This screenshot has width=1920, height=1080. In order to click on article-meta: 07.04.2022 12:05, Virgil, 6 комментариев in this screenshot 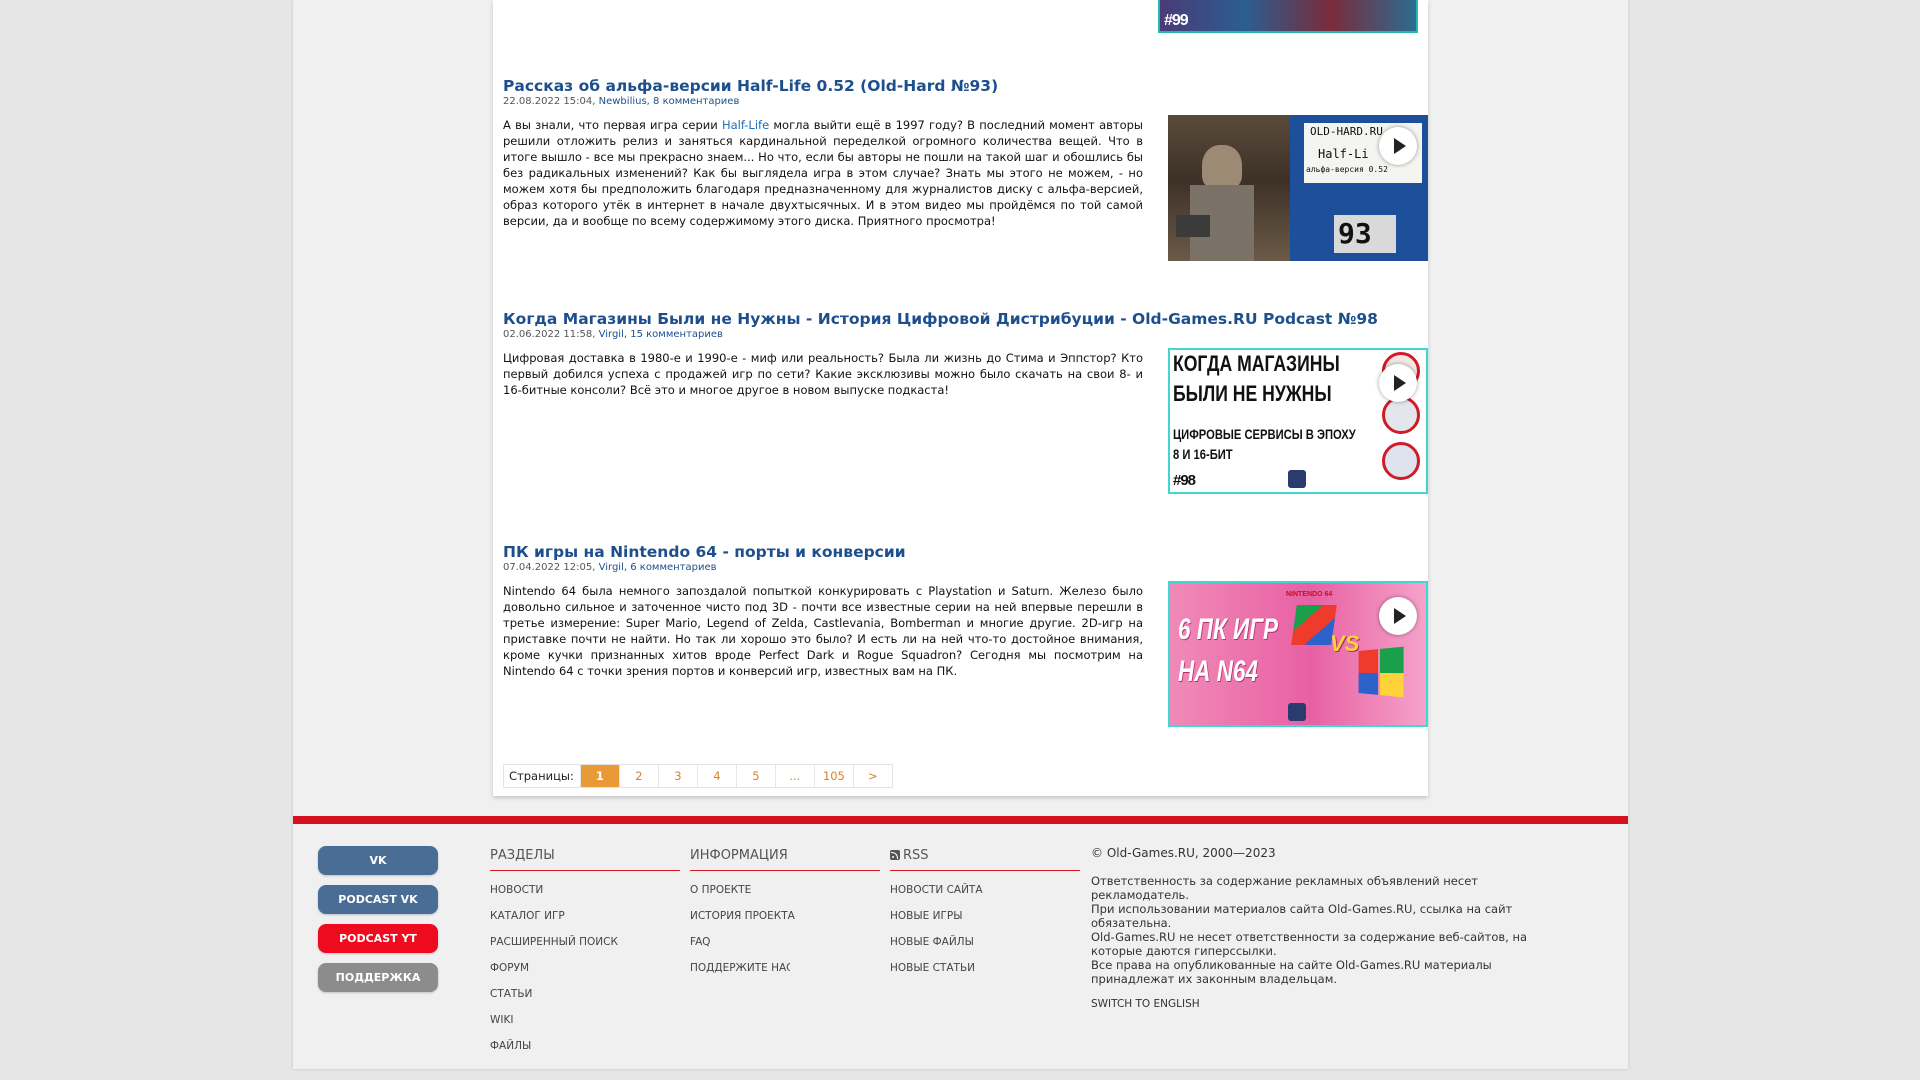, I will do `click(610, 567)`.